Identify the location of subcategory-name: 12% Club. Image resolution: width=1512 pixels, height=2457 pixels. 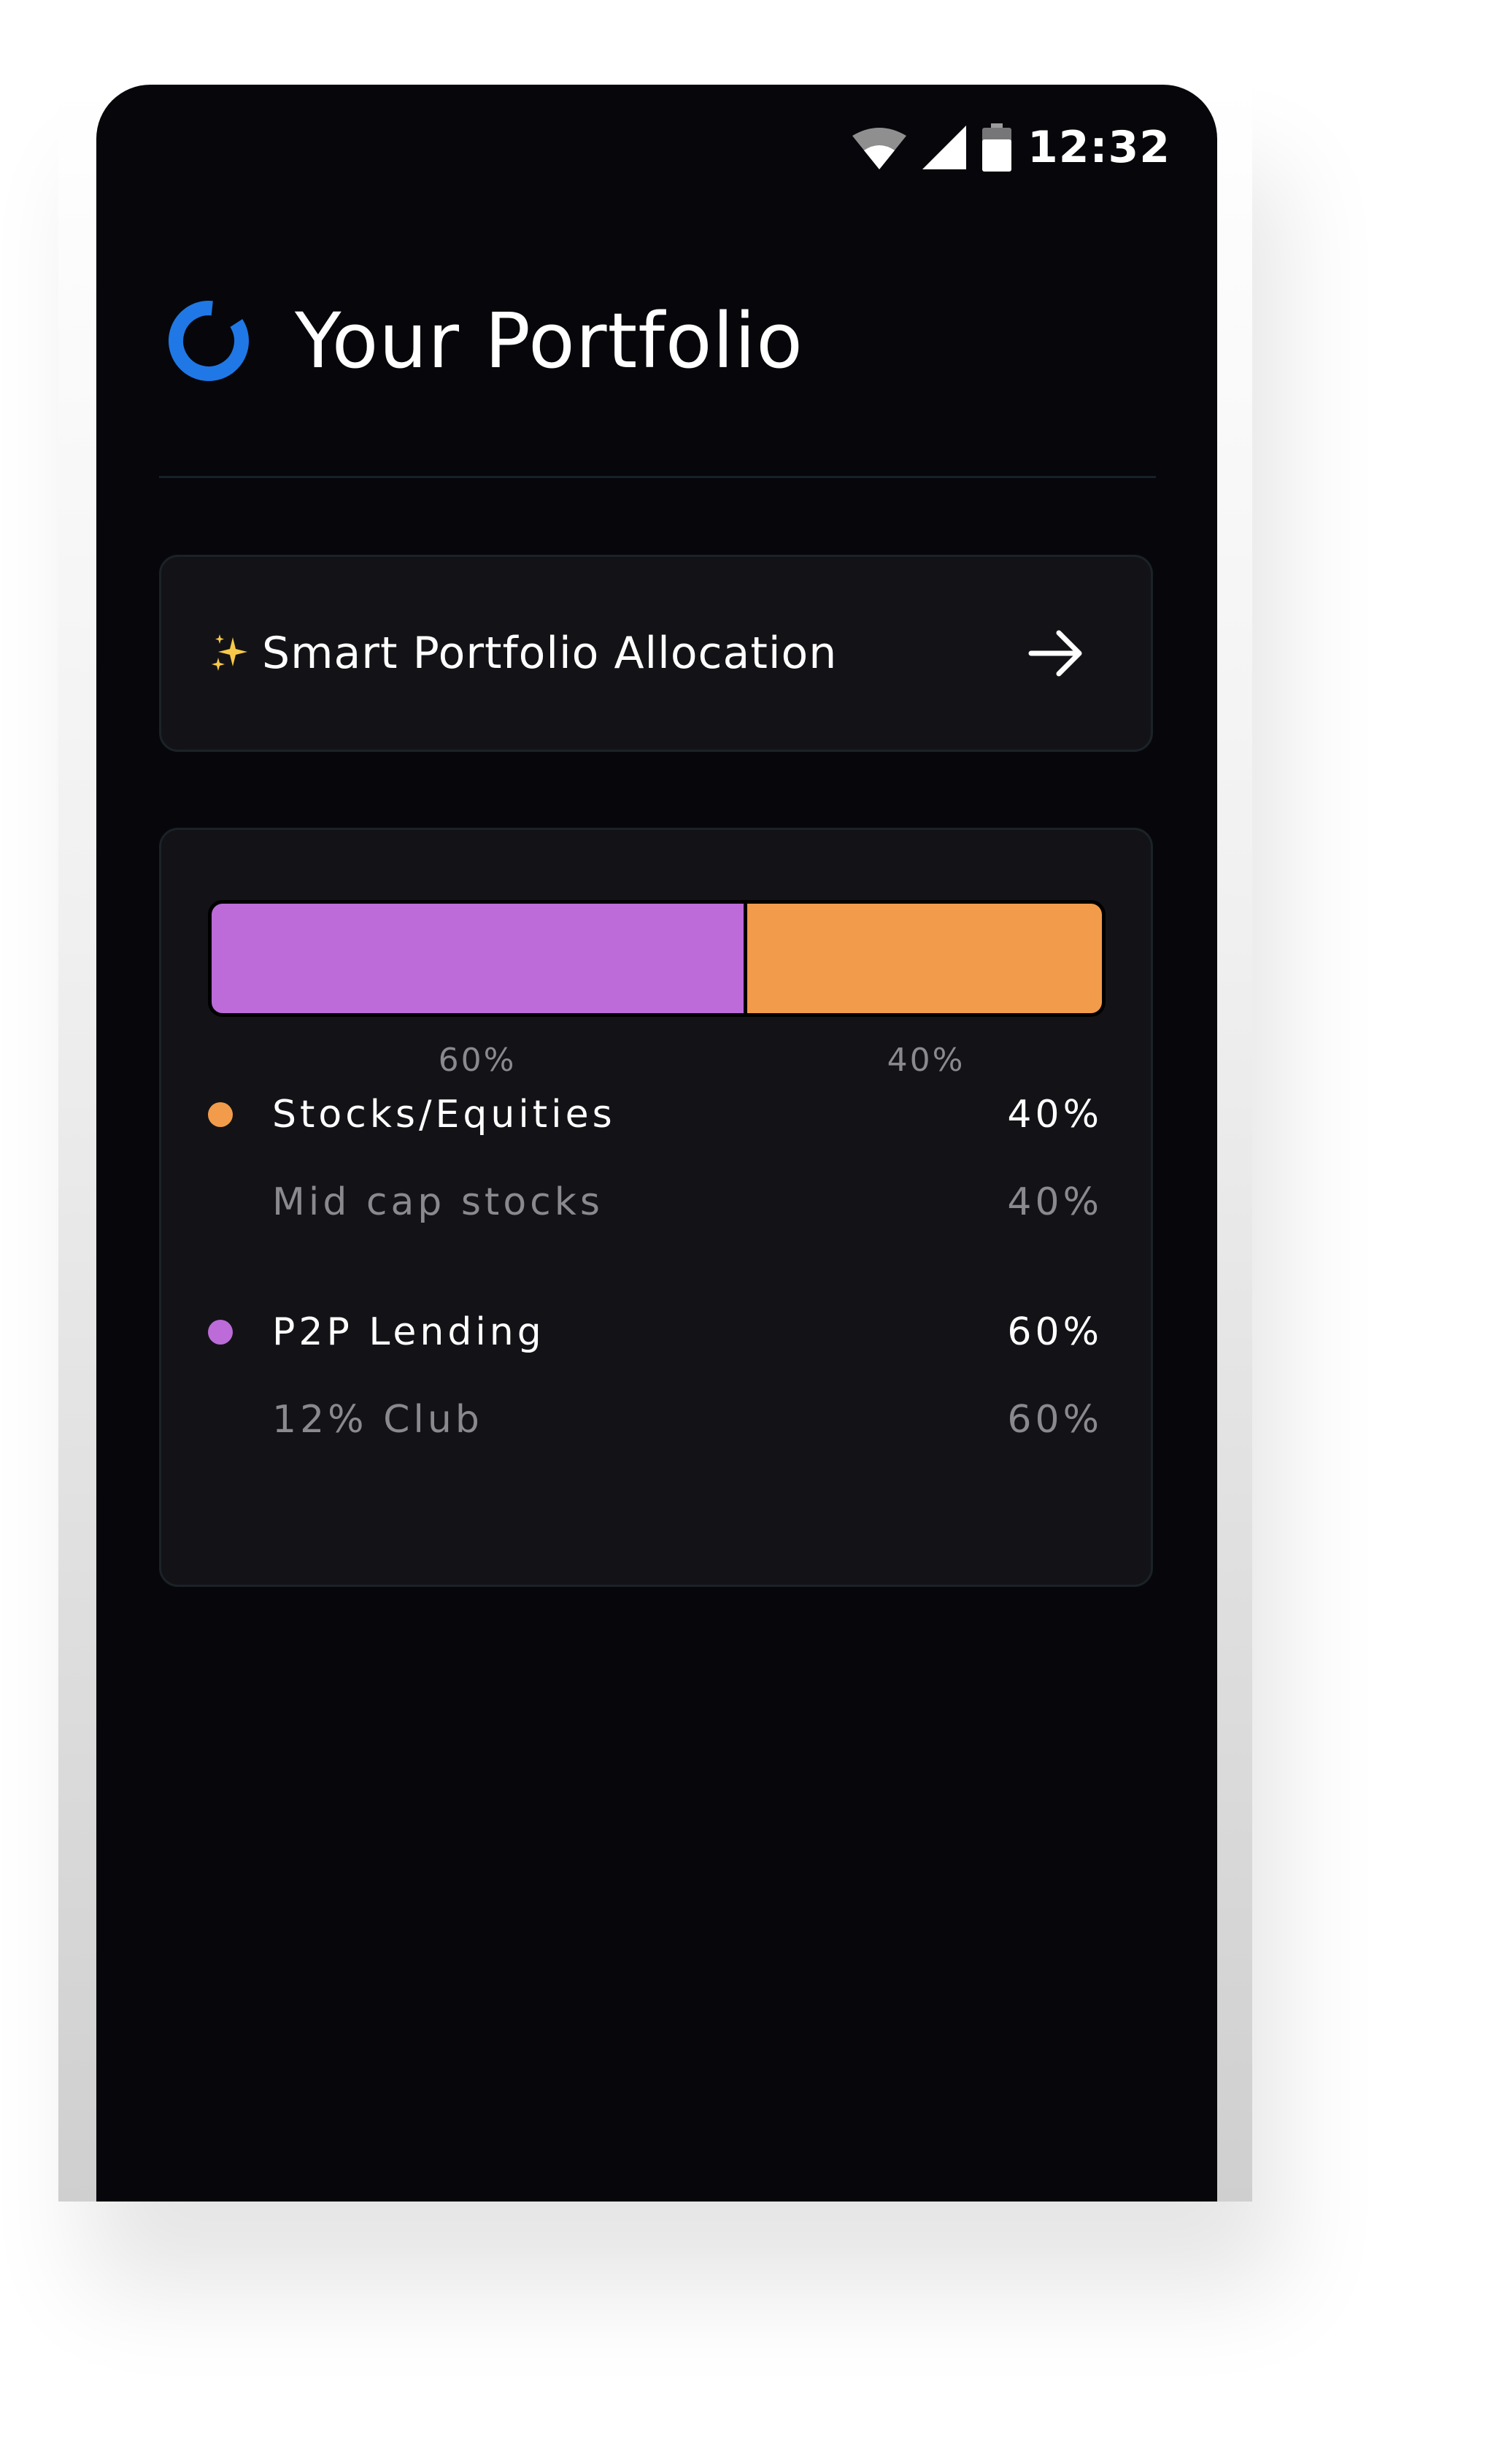
(378, 1420).